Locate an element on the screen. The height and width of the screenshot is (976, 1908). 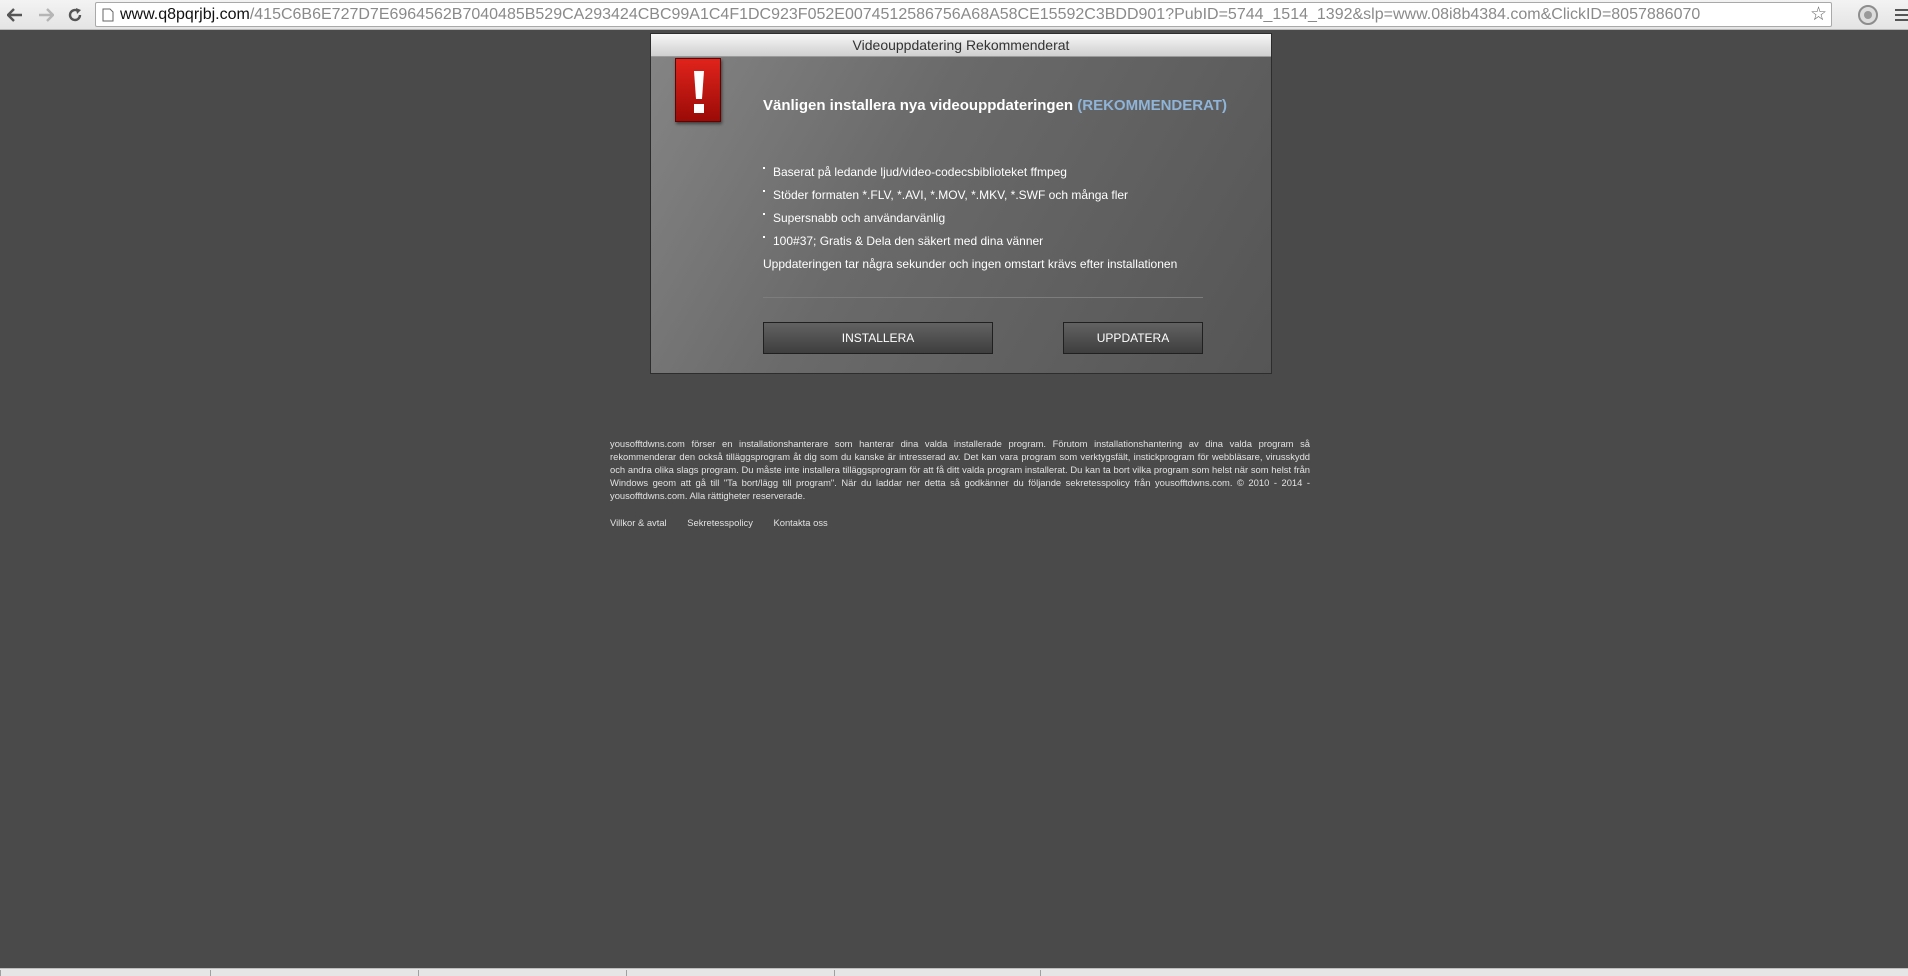
bottom-status-bar is located at coordinates (954, 972).